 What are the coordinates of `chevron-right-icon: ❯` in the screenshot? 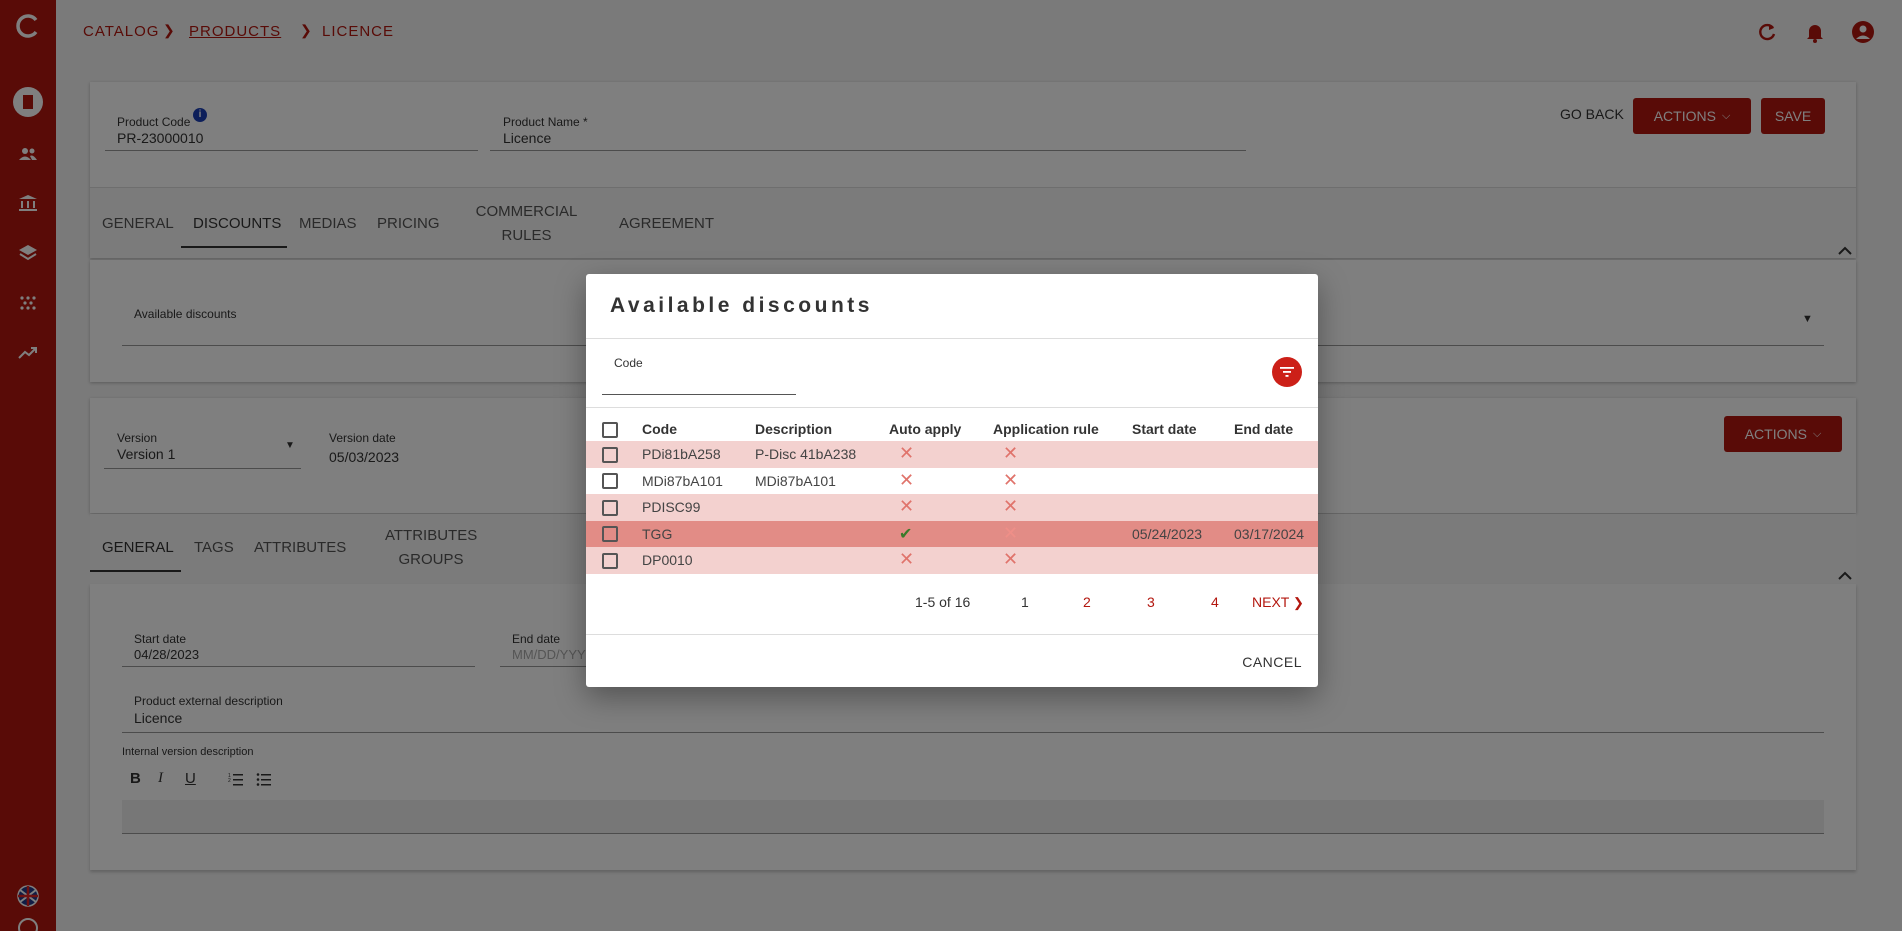 It's located at (1298, 602).